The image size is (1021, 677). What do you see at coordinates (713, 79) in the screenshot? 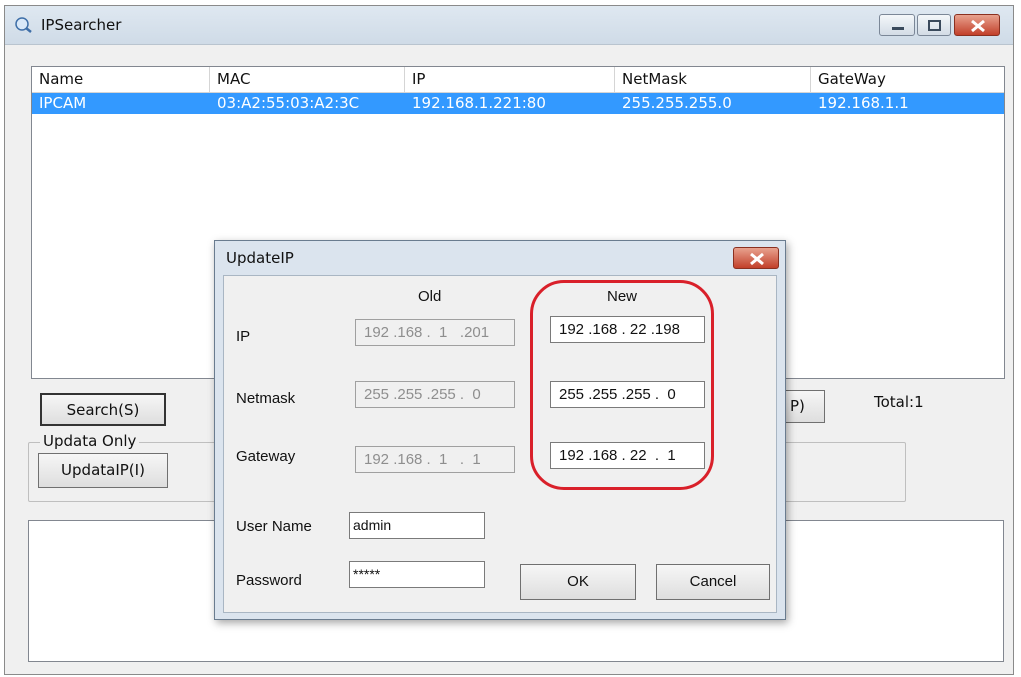
I see `column-header-netmask: NetMask` at bounding box center [713, 79].